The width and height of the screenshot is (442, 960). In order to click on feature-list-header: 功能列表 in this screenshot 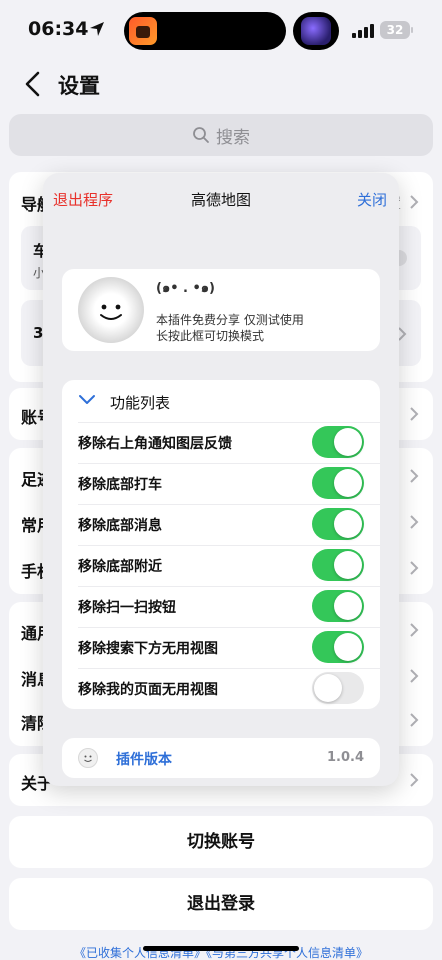, I will do `click(221, 401)`.